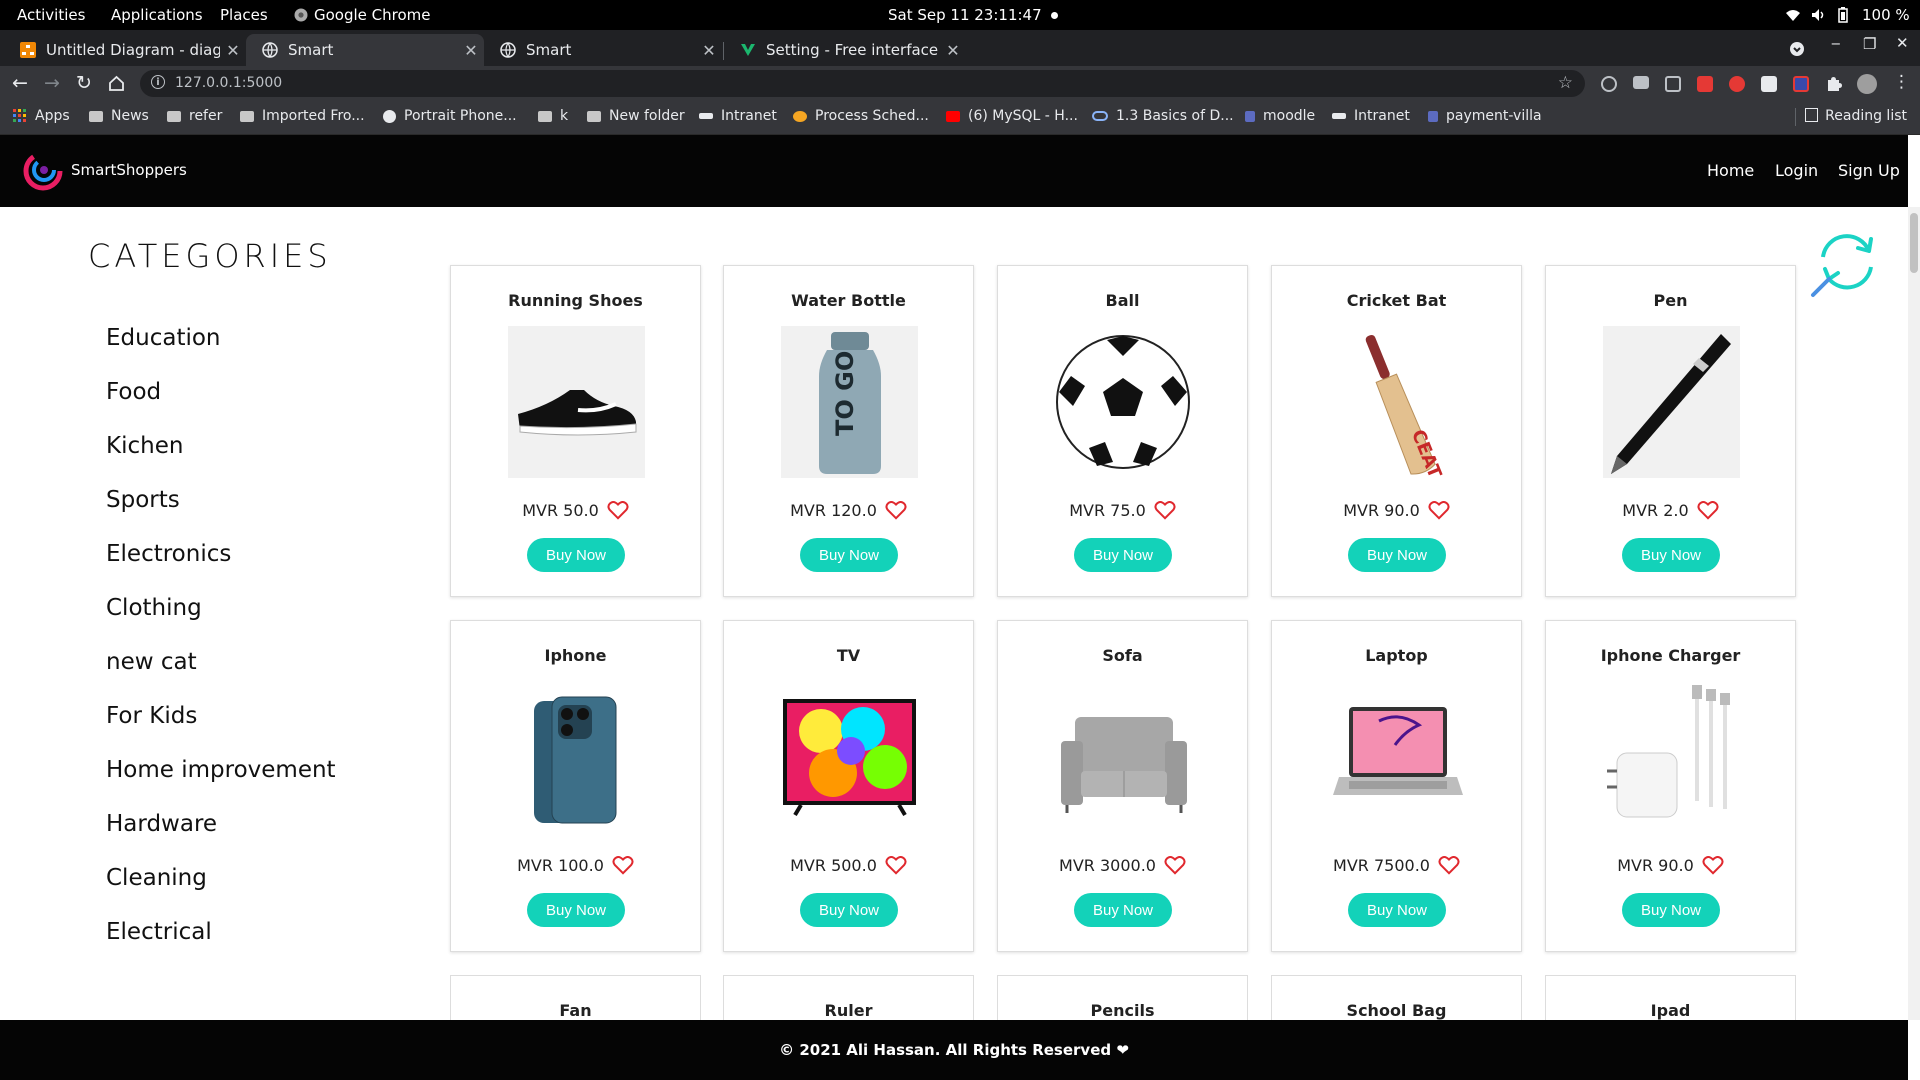 Image resolution: width=1920 pixels, height=1080 pixels. What do you see at coordinates (1869, 44) in the screenshot?
I see `restore-icon: ❐` at bounding box center [1869, 44].